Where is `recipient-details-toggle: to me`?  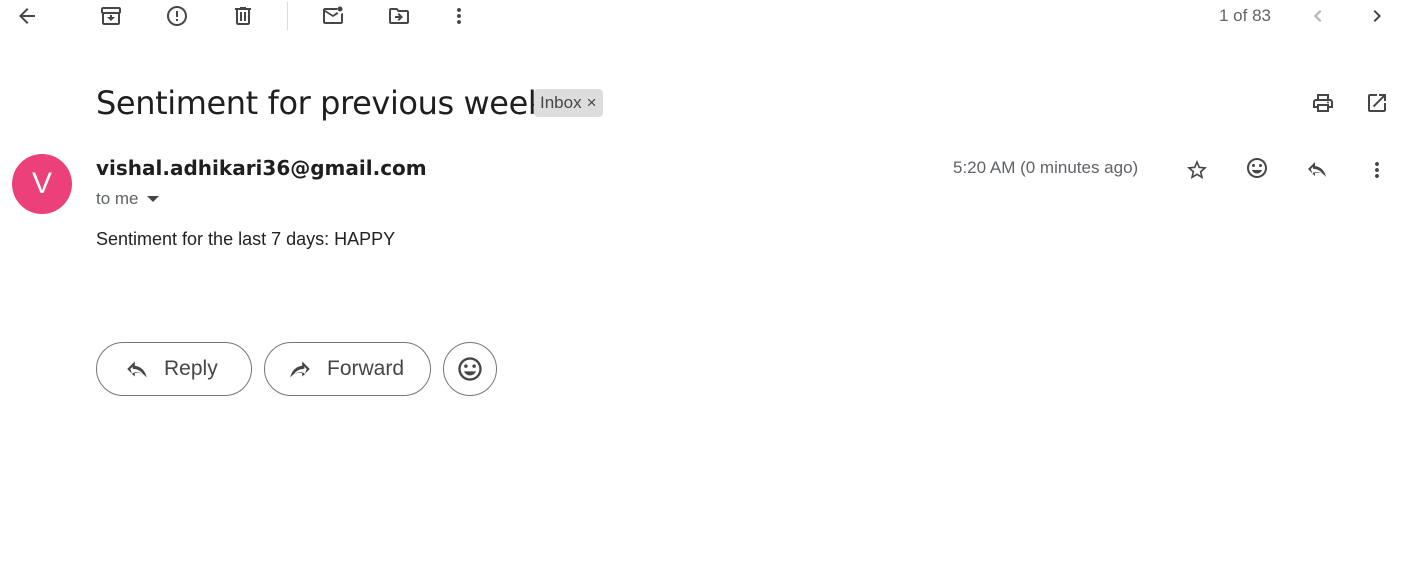
recipient-details-toggle: to me is located at coordinates (127, 199).